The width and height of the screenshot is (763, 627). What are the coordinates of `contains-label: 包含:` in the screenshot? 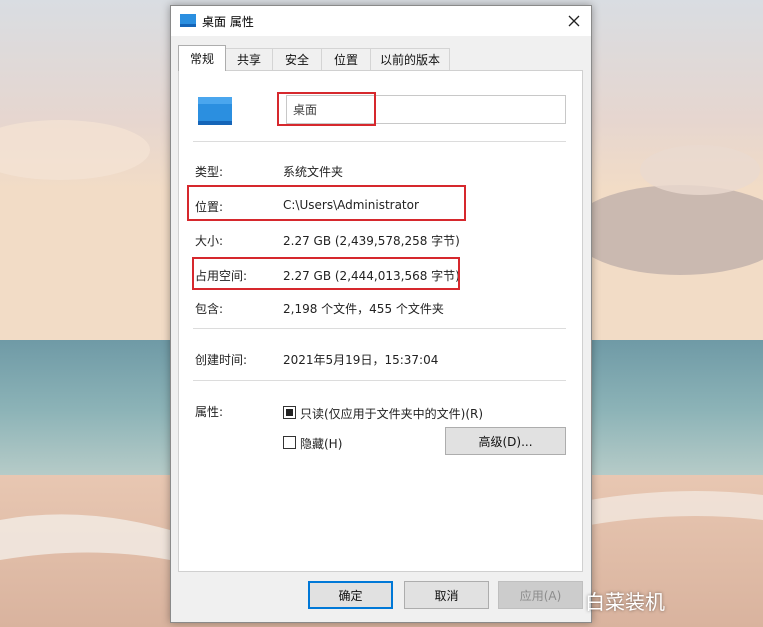 It's located at (209, 309).